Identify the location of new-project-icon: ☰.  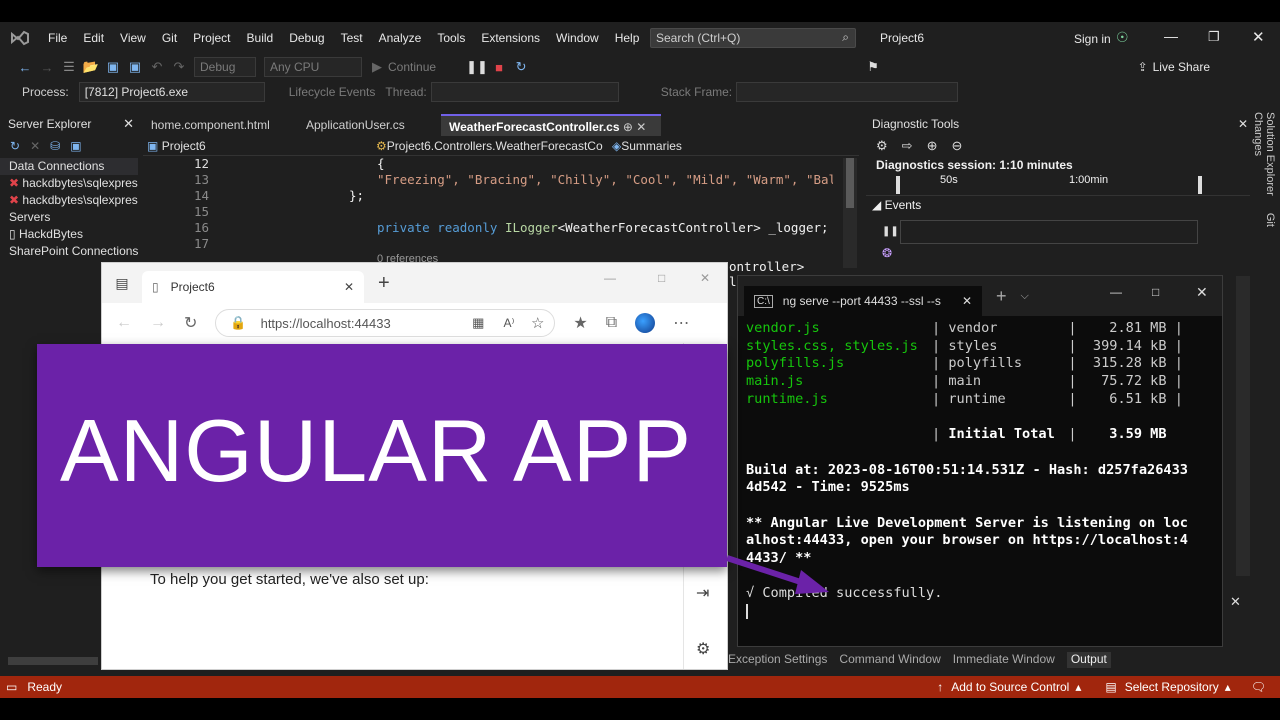
(69, 67).